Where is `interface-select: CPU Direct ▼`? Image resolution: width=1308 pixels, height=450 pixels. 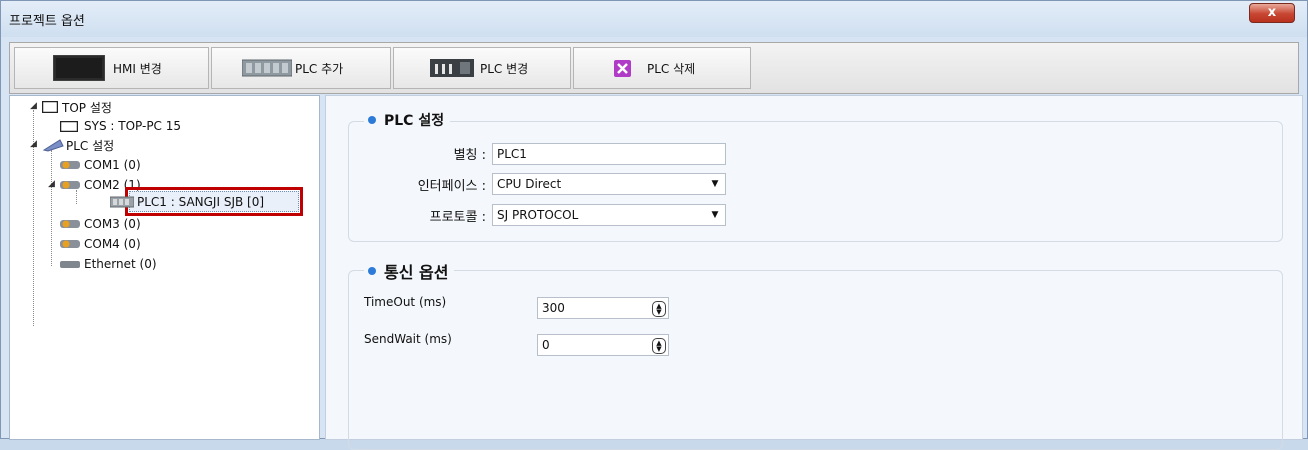 interface-select: CPU Direct ▼ is located at coordinates (609, 184).